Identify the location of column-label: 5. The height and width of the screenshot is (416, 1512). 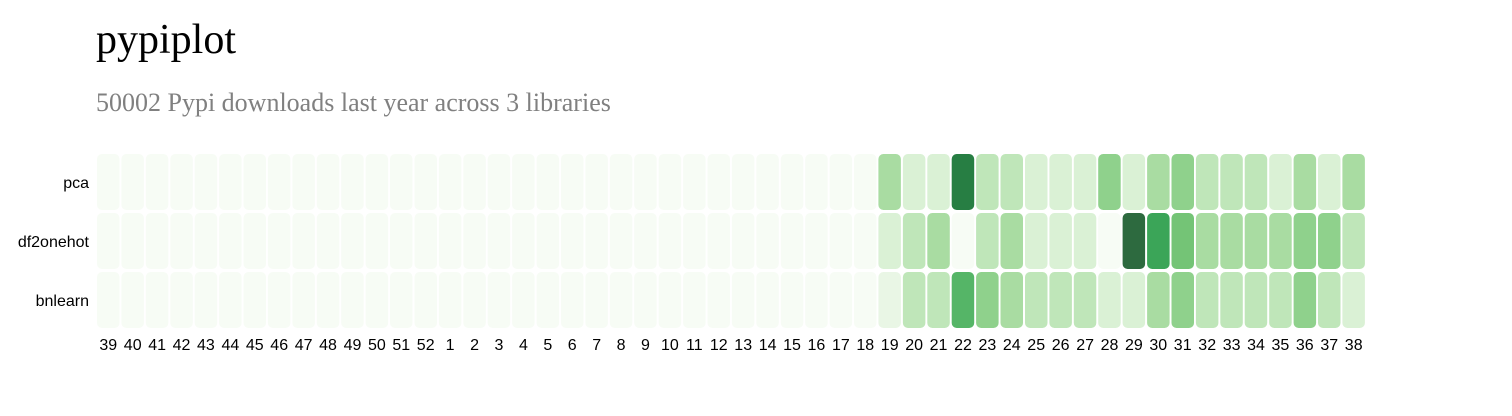
(547, 345).